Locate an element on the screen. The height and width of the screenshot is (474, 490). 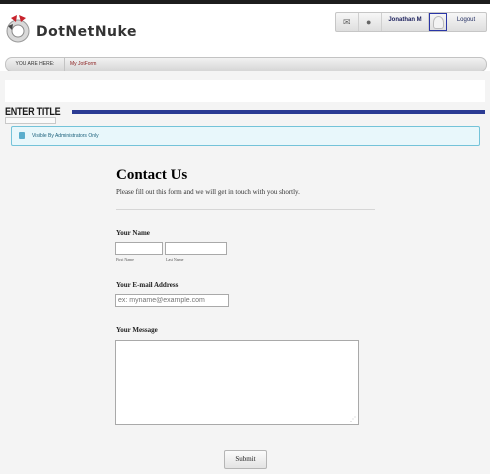
user-name: Jonathan M is located at coordinates (405, 20).